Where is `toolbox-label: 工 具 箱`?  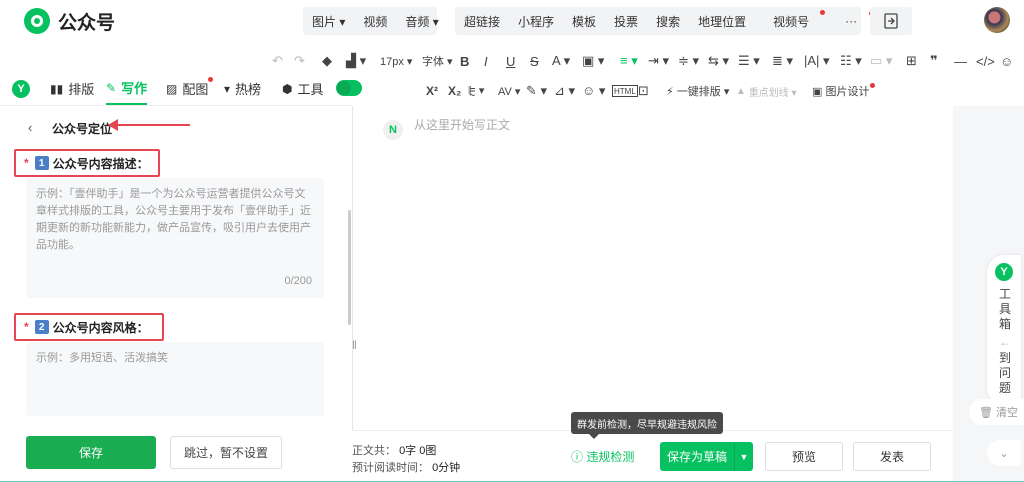 toolbox-label: 工 具 箱 is located at coordinates (1005, 309).